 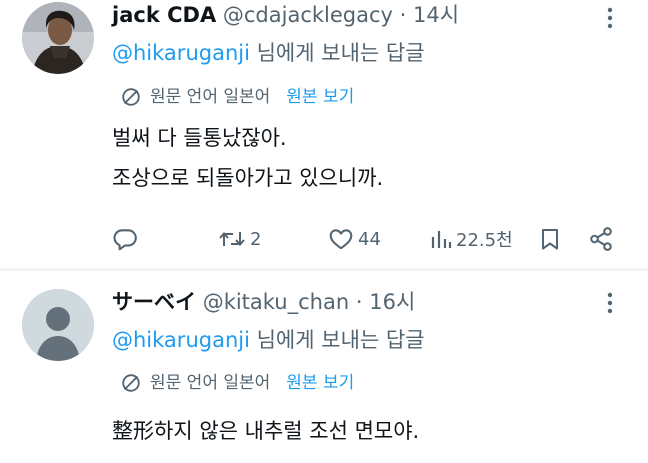 What do you see at coordinates (154, 302) in the screenshot?
I see `display-name: サーベイ` at bounding box center [154, 302].